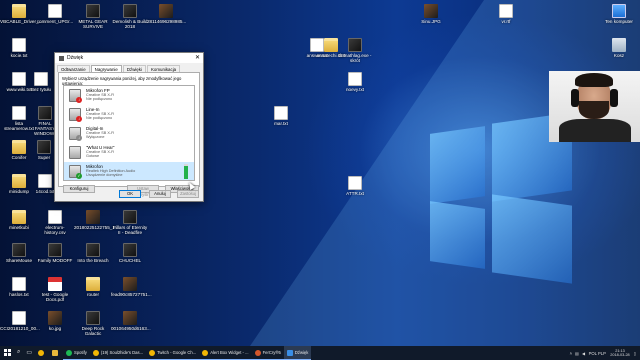 The width and height of the screenshot is (640, 360). What do you see at coordinates (619, 14) in the screenshot?
I see `desktop-icon: Ten komputer` at bounding box center [619, 14].